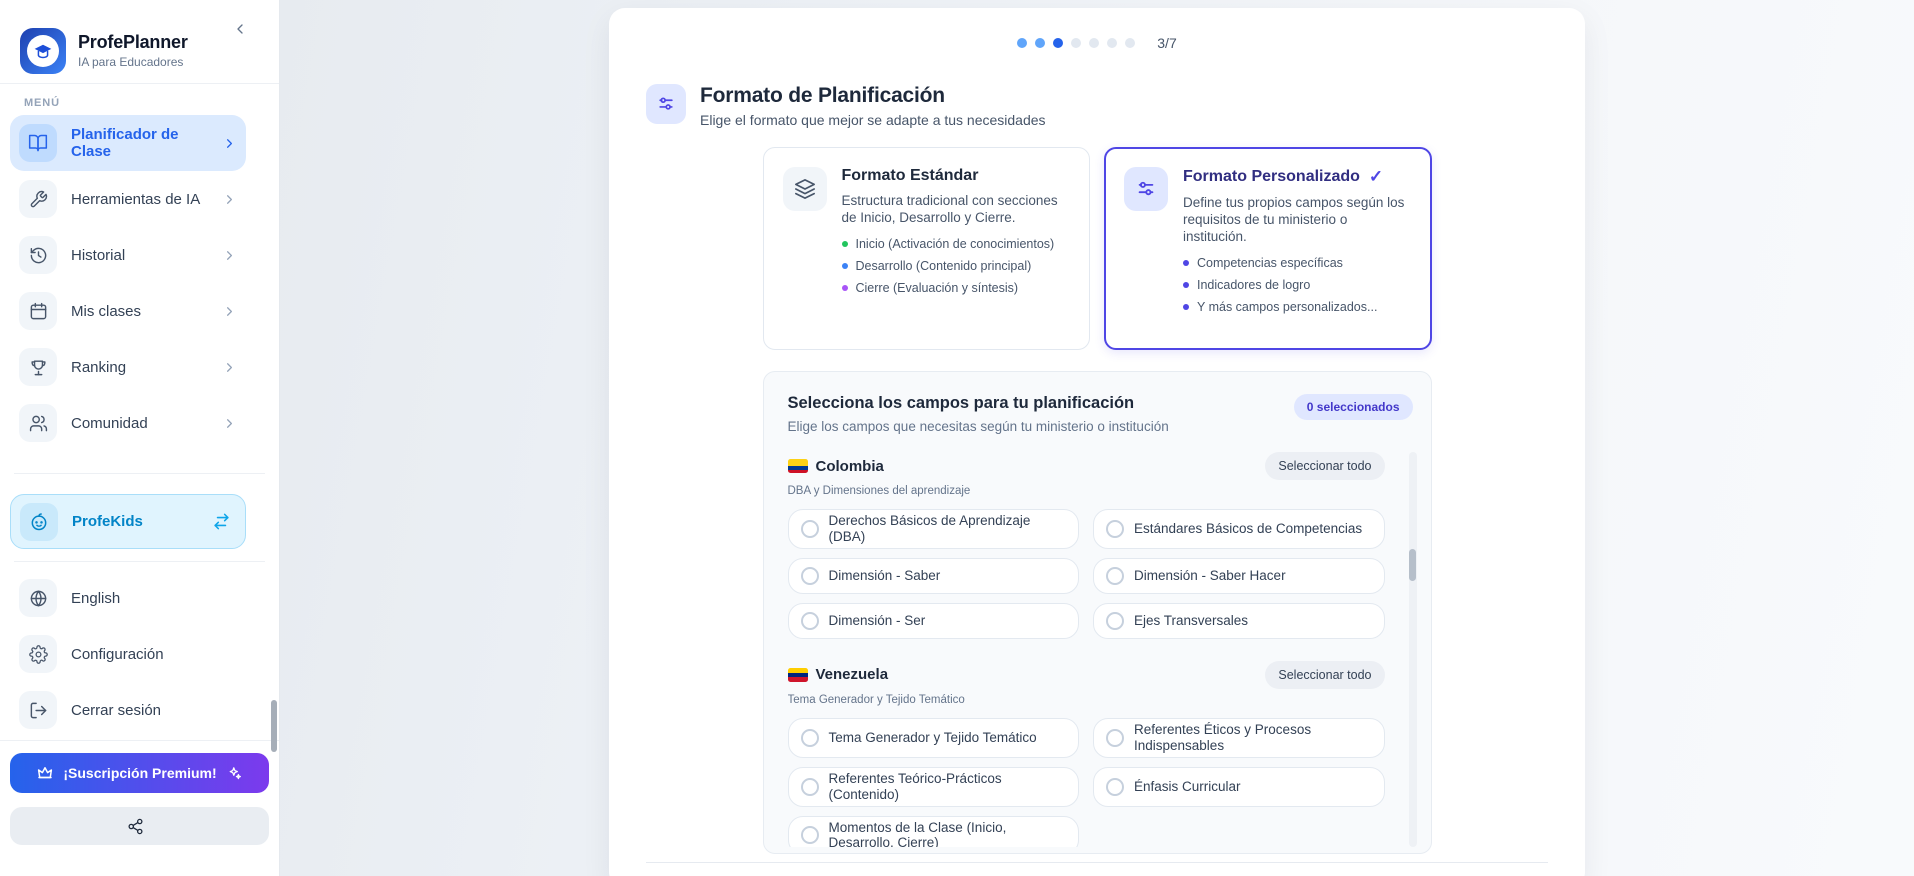  What do you see at coordinates (45, 773) in the screenshot?
I see `crown-icon` at bounding box center [45, 773].